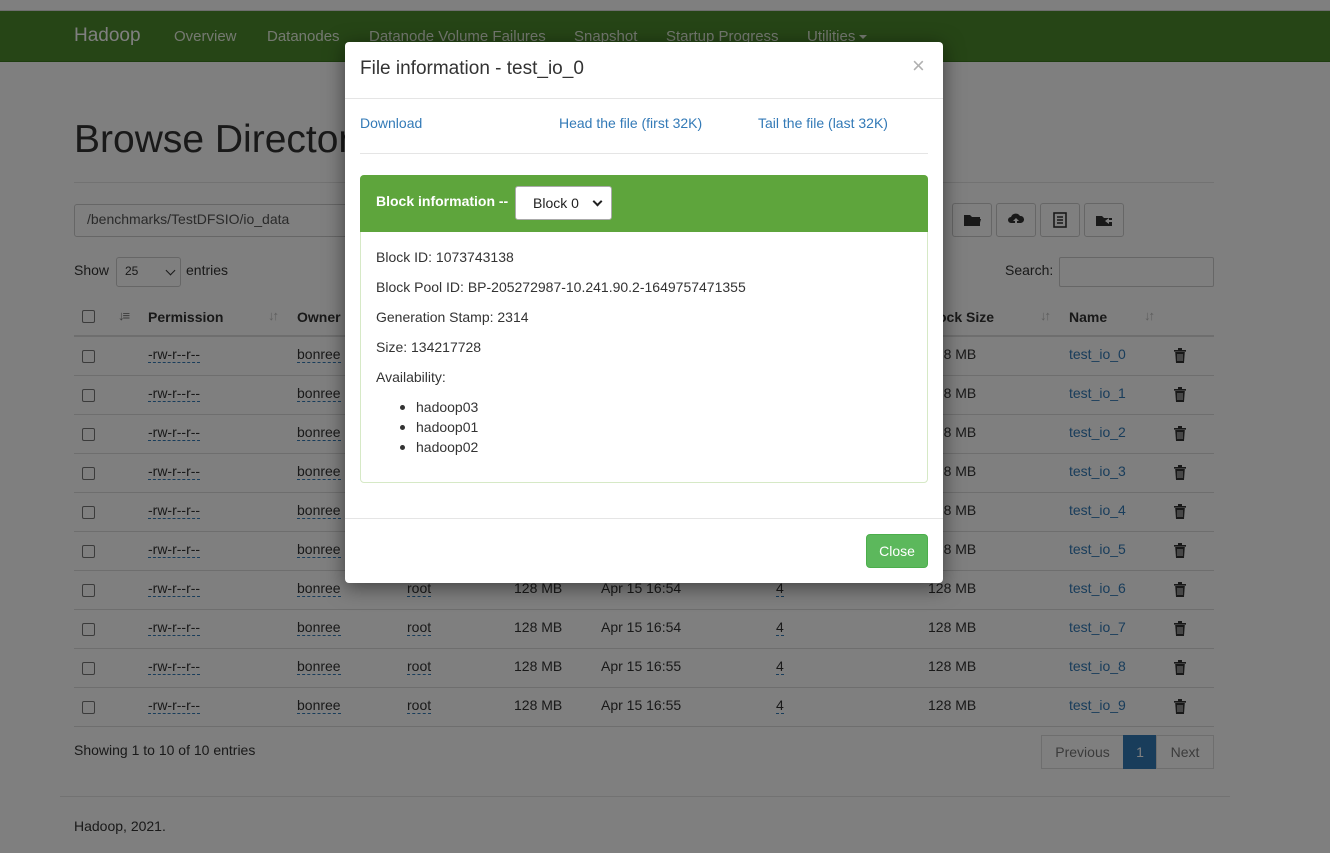 The image size is (1330, 853). Describe the element at coordinates (556, 203) in the screenshot. I see `block-select-value: Block 0` at that location.